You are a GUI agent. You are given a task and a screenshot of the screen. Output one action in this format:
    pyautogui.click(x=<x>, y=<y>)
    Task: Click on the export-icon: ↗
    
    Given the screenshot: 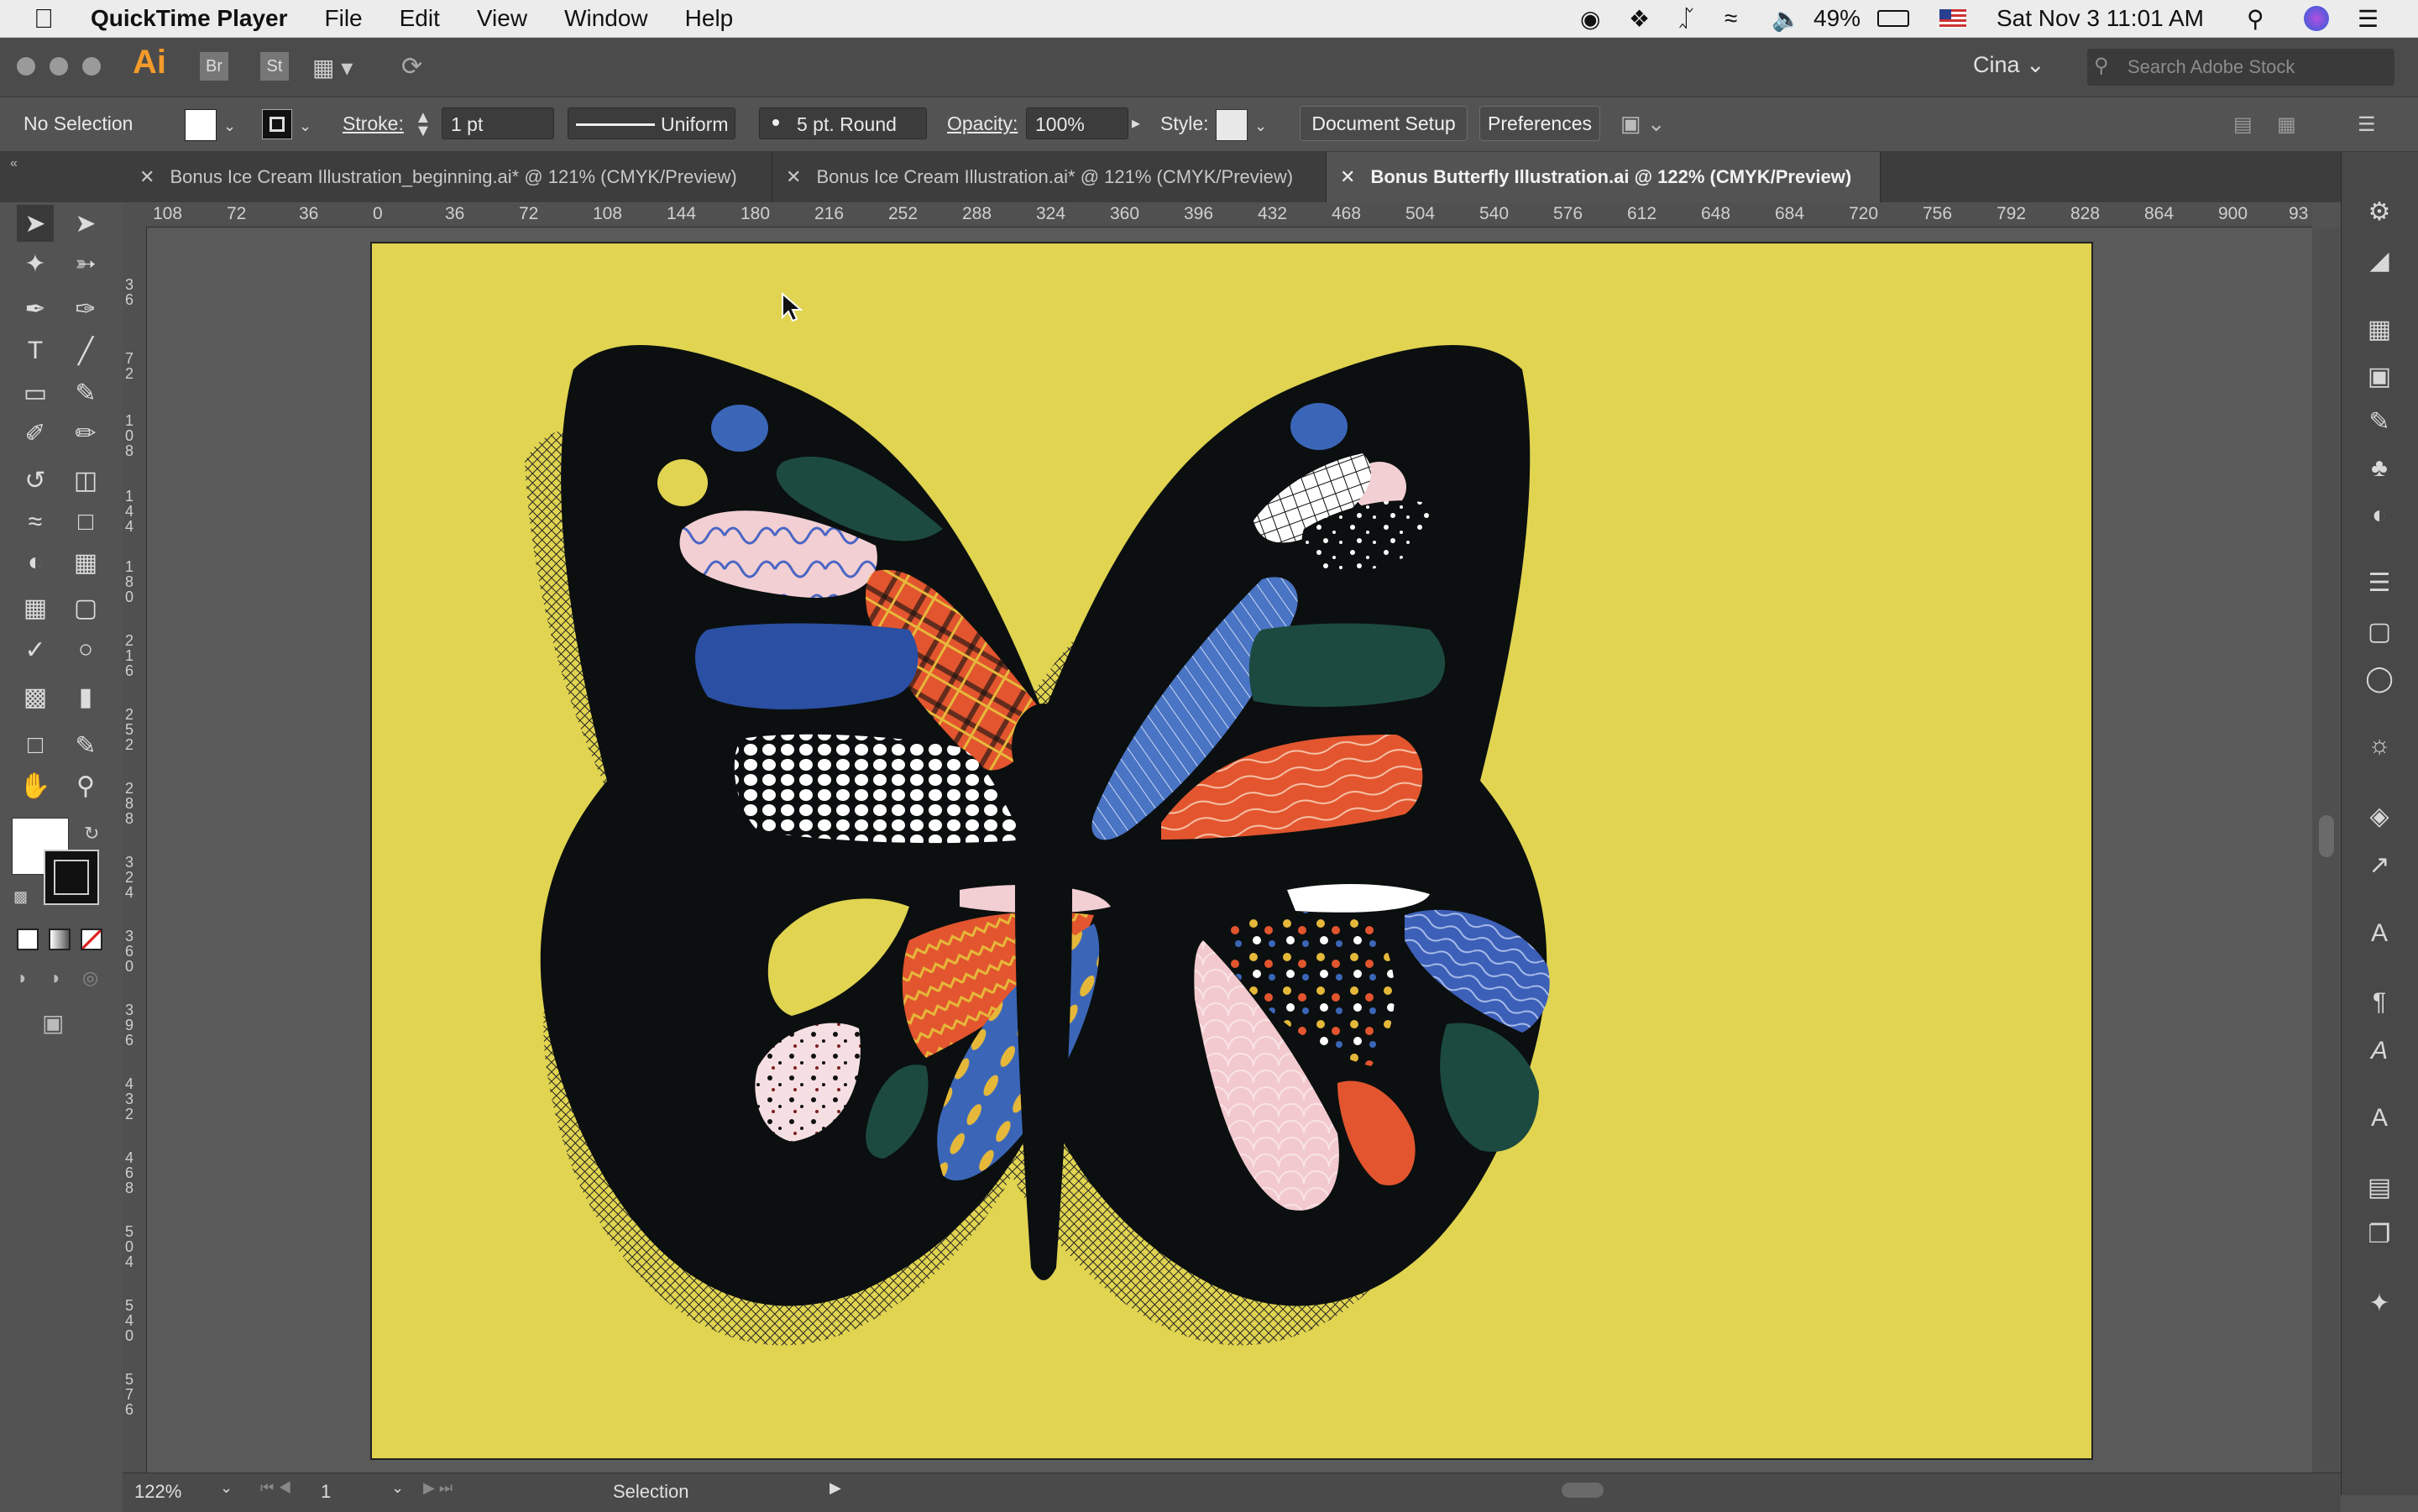 What is the action you would take?
    pyautogui.click(x=2379, y=864)
    